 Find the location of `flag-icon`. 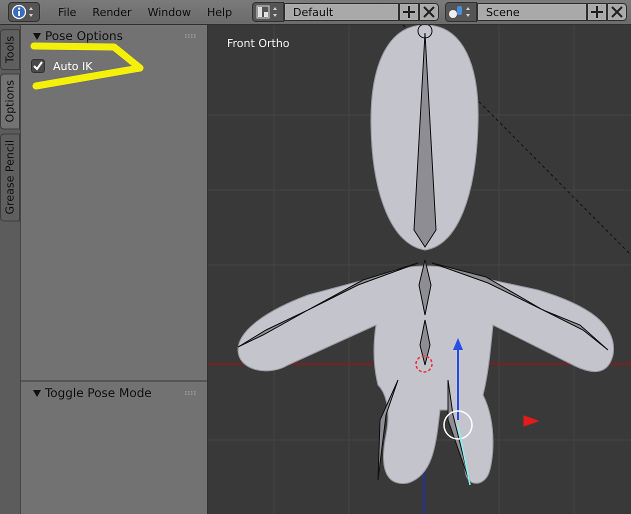

flag-icon is located at coordinates (532, 421).